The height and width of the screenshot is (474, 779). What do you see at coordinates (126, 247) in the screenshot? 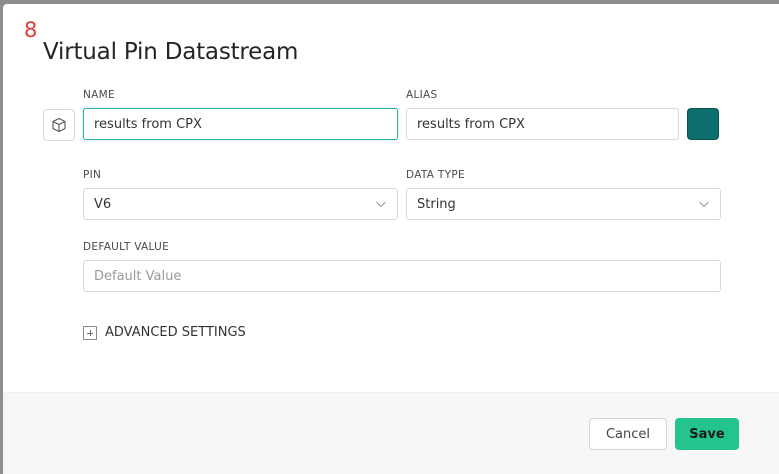
I see `default-value-label: DEFAULT VALUE` at bounding box center [126, 247].